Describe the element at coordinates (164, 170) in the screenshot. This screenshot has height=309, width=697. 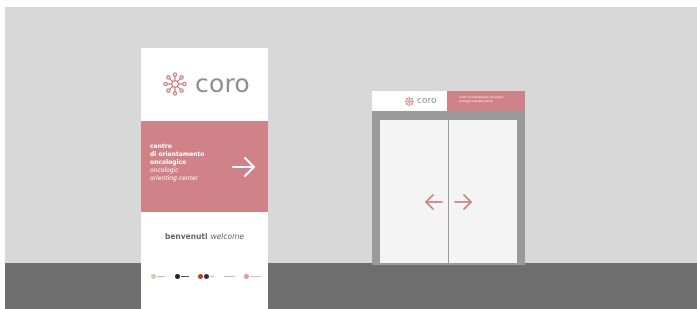
I see `band-line-en-1: oncologic` at that location.